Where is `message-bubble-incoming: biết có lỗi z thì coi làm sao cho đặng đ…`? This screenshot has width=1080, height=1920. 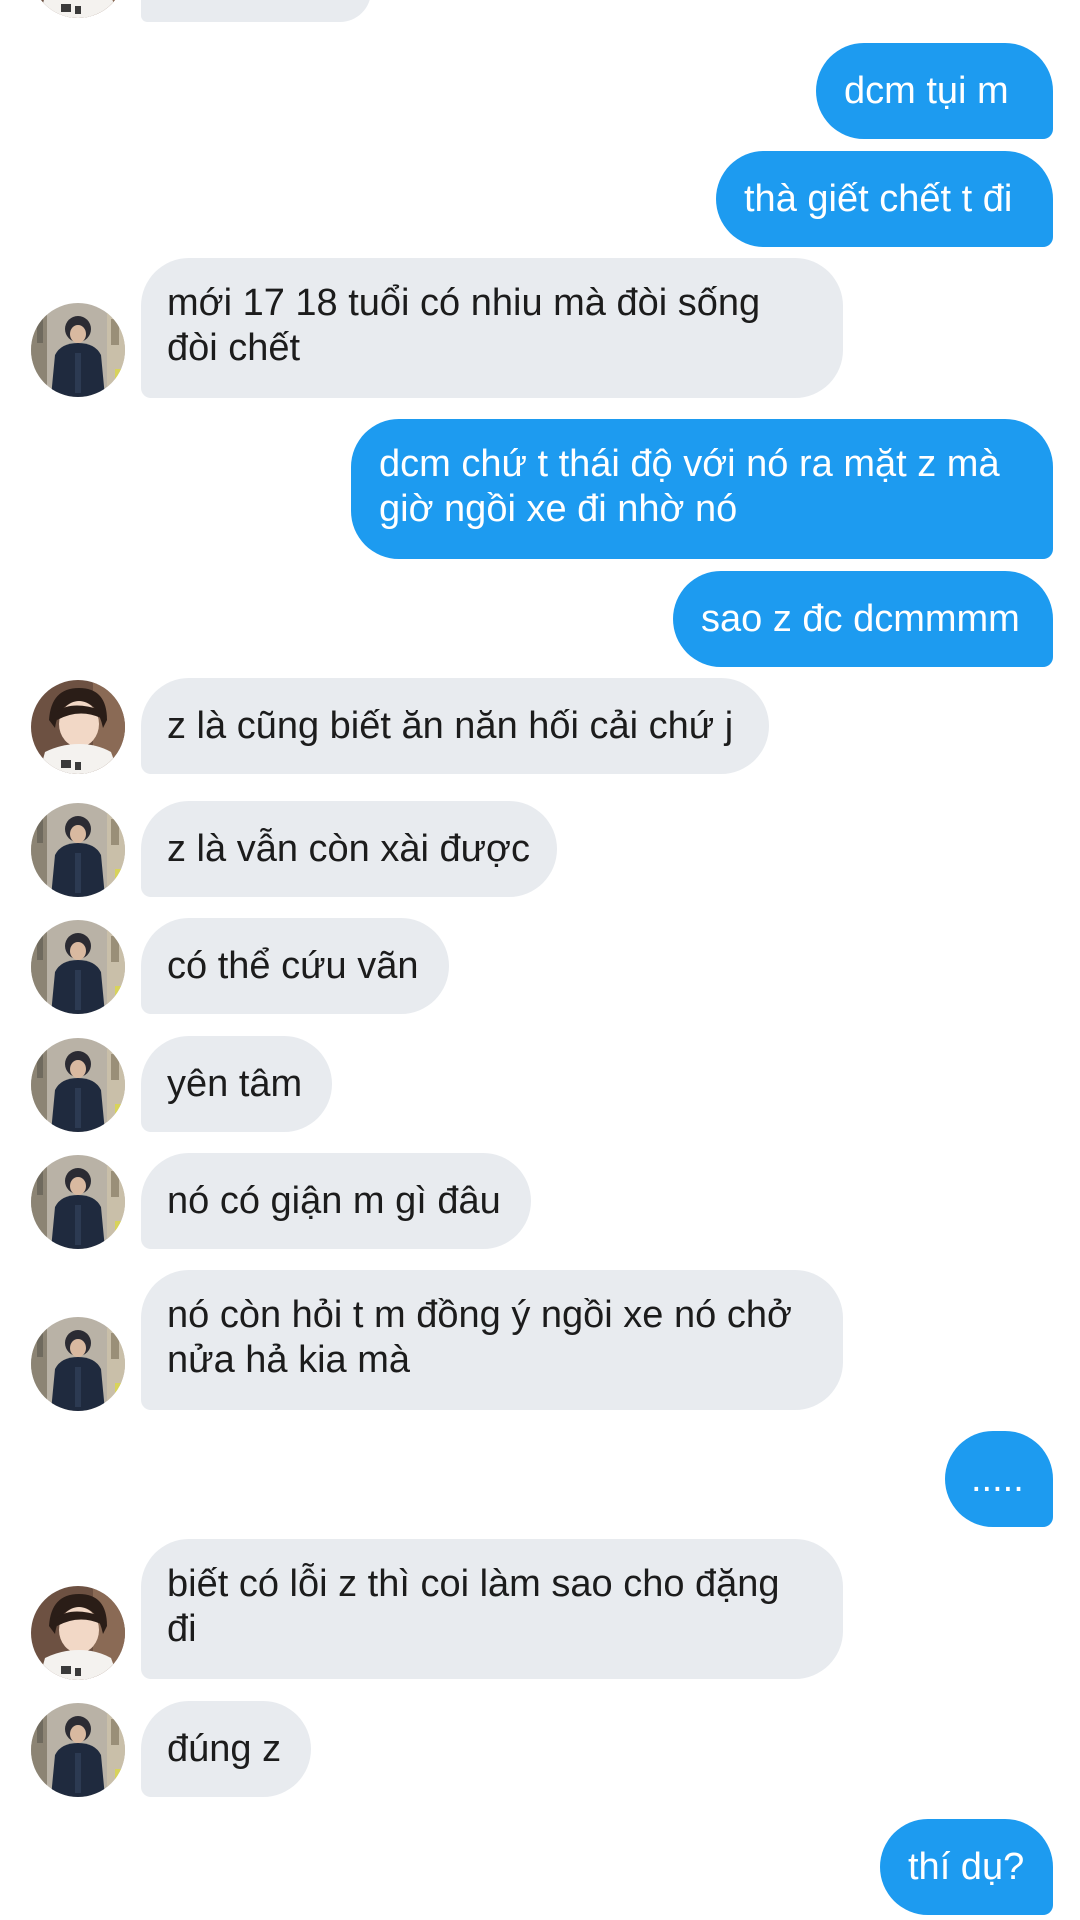 message-bubble-incoming: biết có lỗi z thì coi làm sao cho đặng đ… is located at coordinates (492, 1609).